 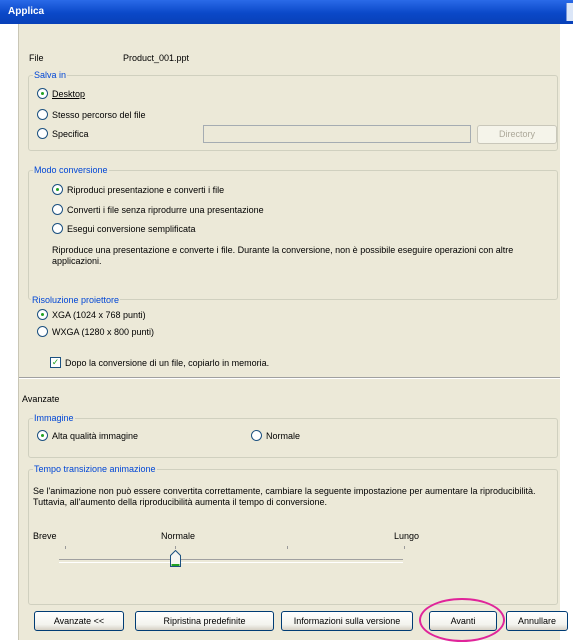 I want to click on save-in-legend: Salva in, so click(x=50, y=75).